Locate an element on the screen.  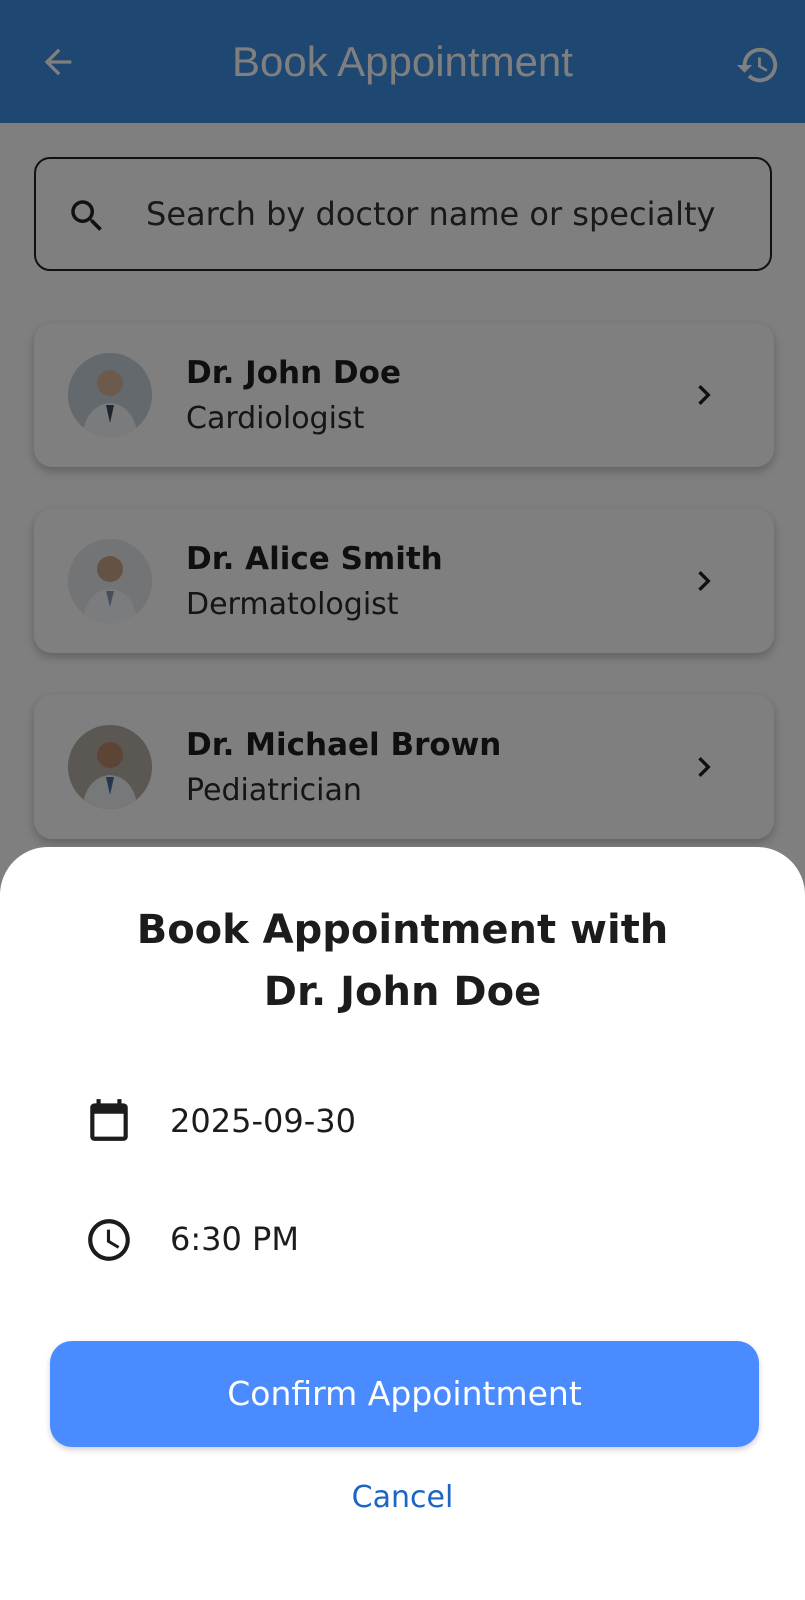
appointment-time: 6:30 PM is located at coordinates (234, 1239).